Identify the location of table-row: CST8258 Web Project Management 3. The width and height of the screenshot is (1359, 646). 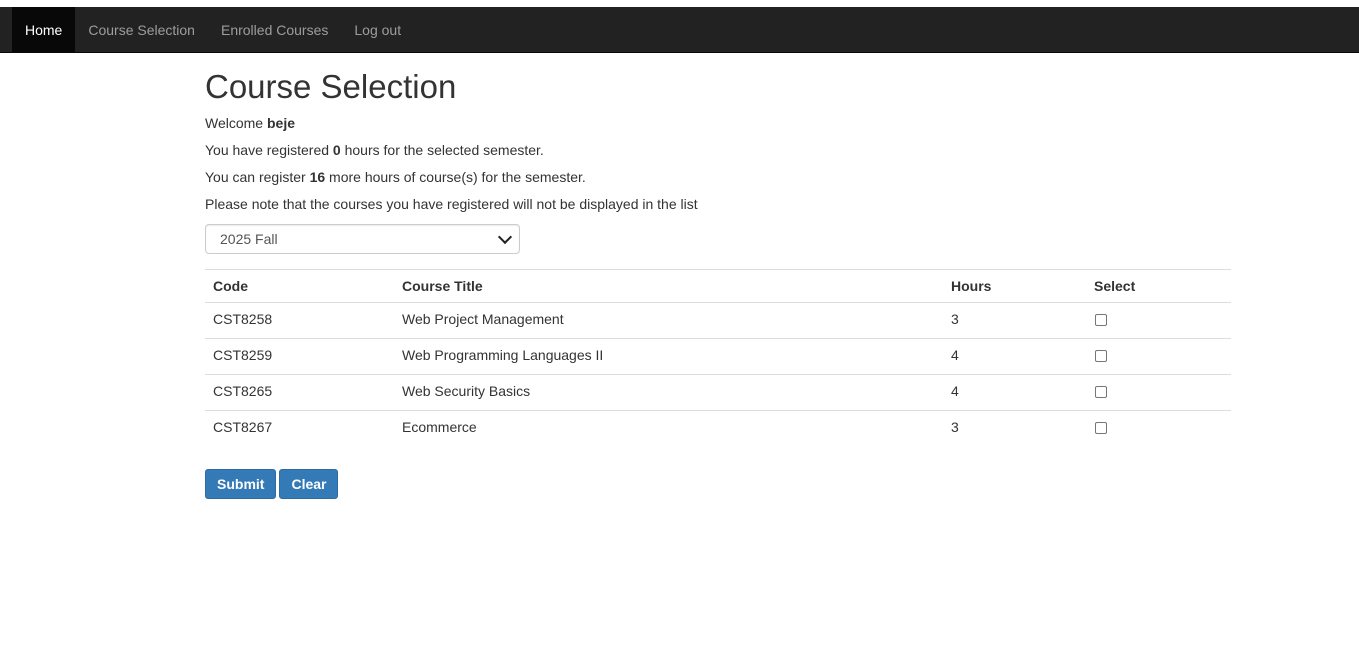
(718, 320).